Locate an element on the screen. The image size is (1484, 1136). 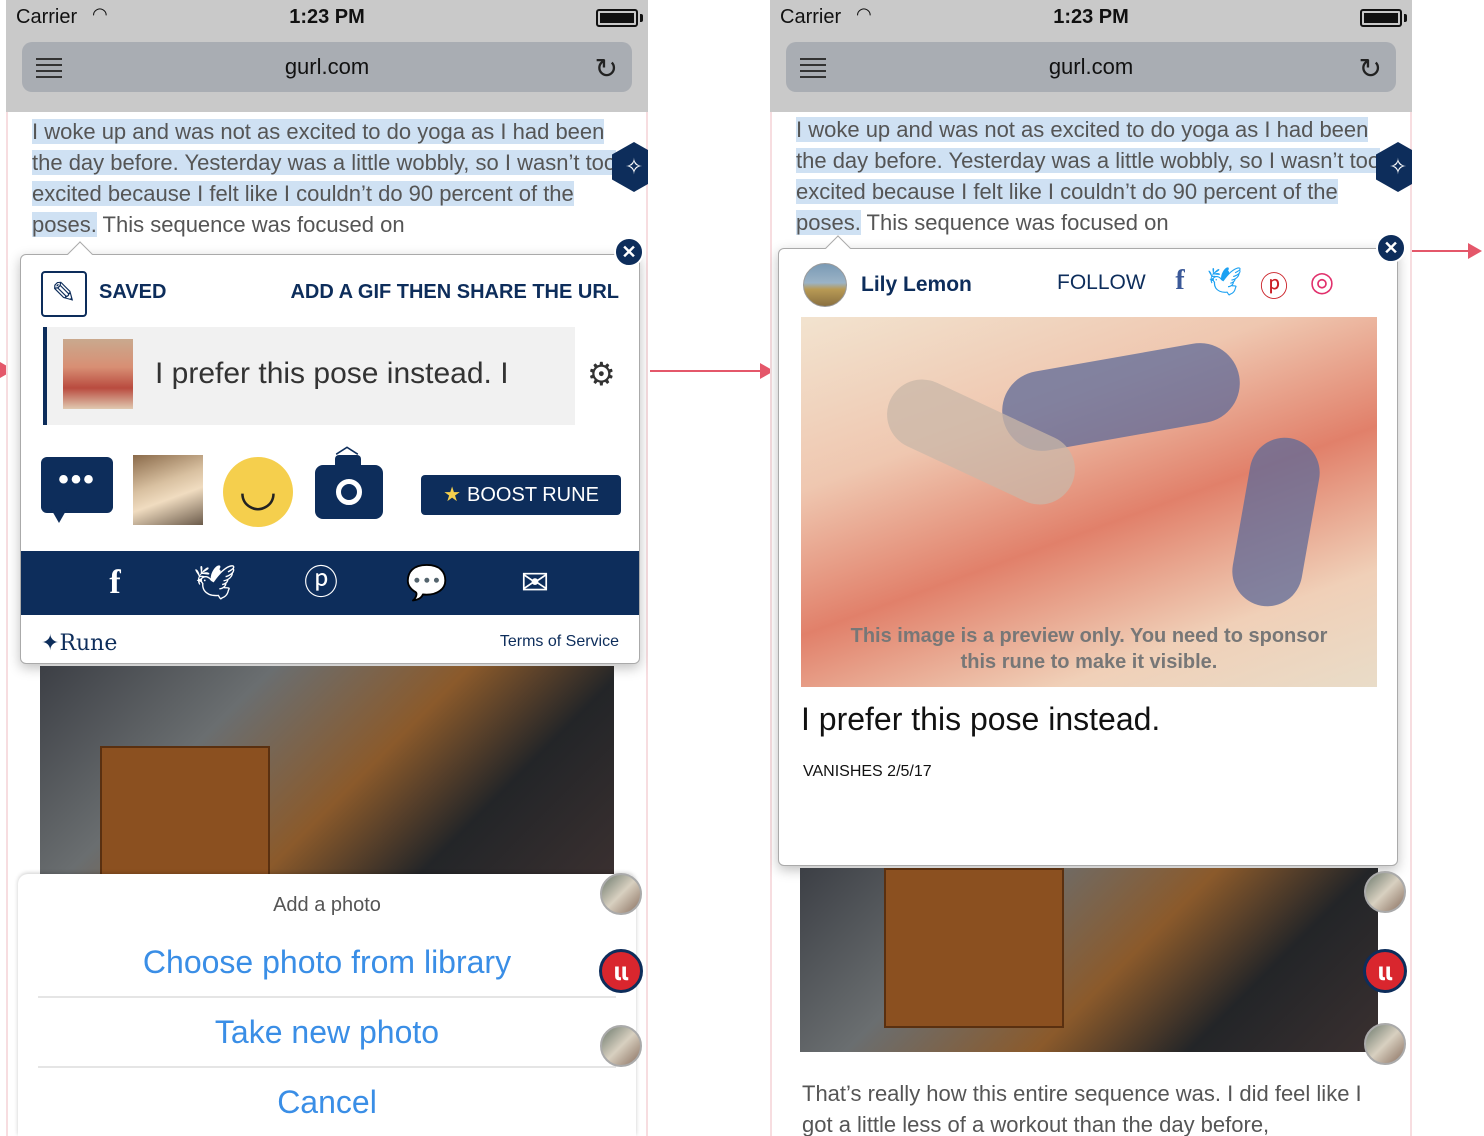
rune-text-input: I prefer this pose instead. I is located at coordinates (309, 376).